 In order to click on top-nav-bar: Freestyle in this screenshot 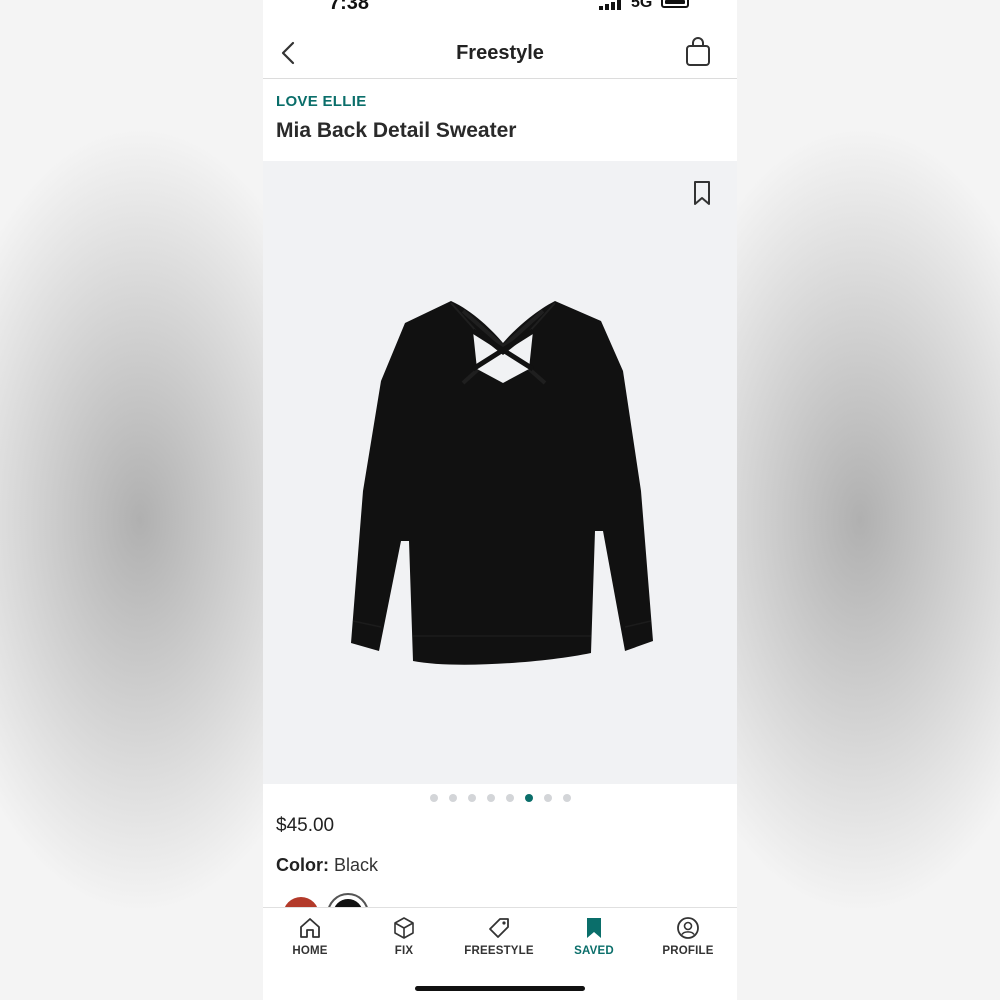, I will do `click(500, 53)`.